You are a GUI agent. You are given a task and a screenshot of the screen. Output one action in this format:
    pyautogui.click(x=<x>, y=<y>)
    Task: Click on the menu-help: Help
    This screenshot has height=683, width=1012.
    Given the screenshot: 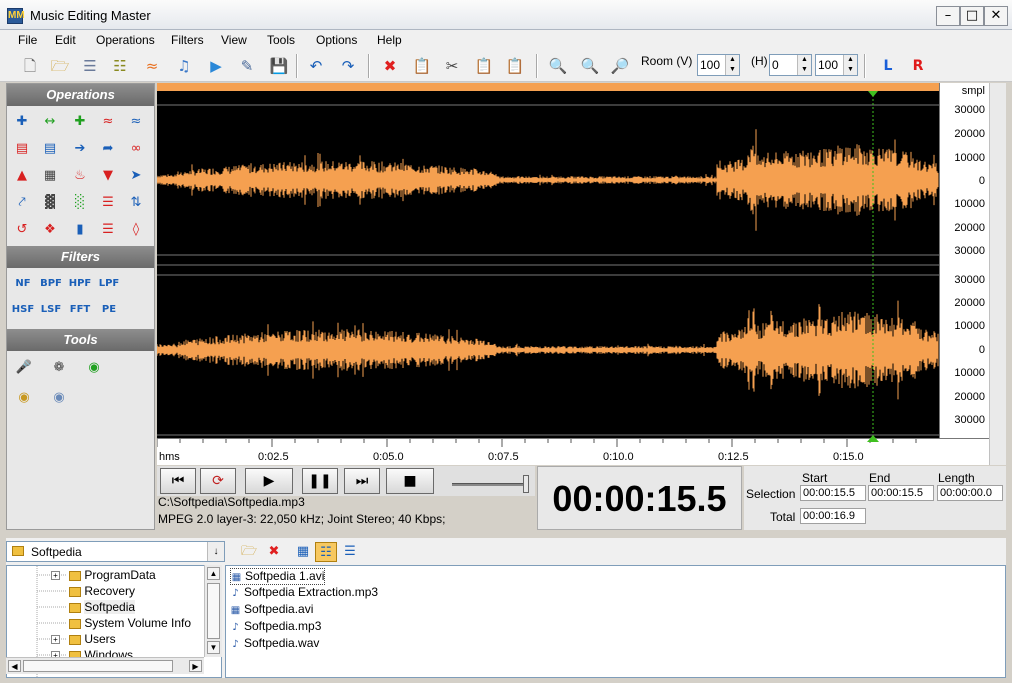 What is the action you would take?
    pyautogui.click(x=389, y=40)
    